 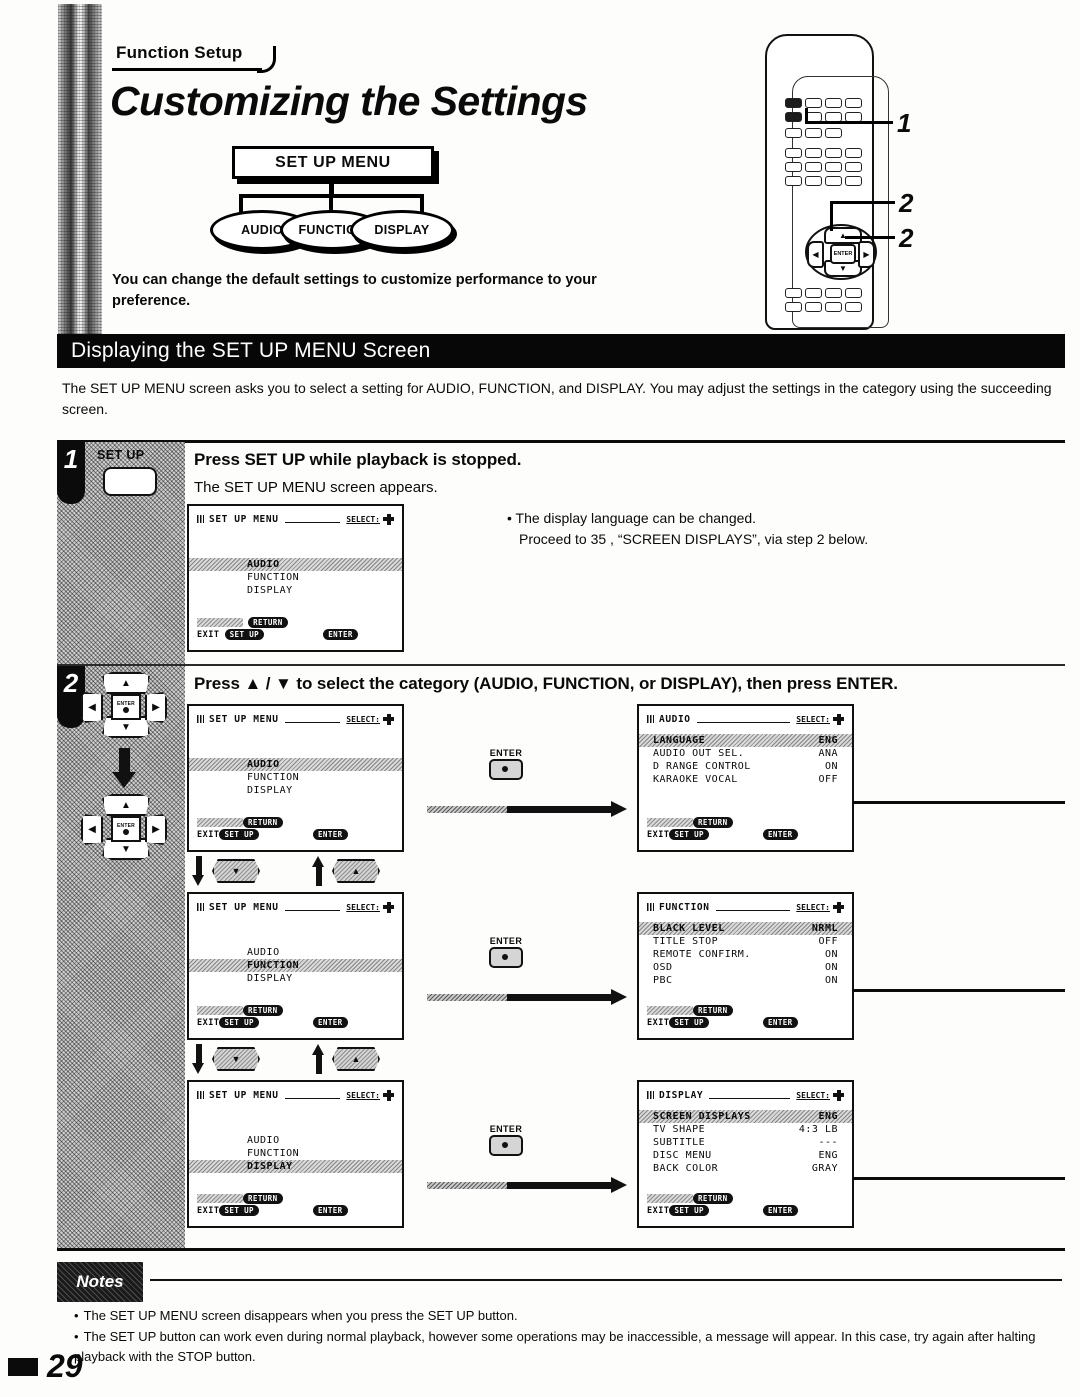 I want to click on connector-up-keycap: ▲, so click(x=356, y=1059).